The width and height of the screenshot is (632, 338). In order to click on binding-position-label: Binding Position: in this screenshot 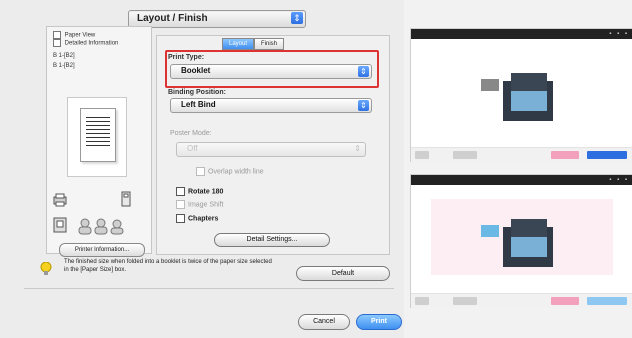, I will do `click(197, 92)`.